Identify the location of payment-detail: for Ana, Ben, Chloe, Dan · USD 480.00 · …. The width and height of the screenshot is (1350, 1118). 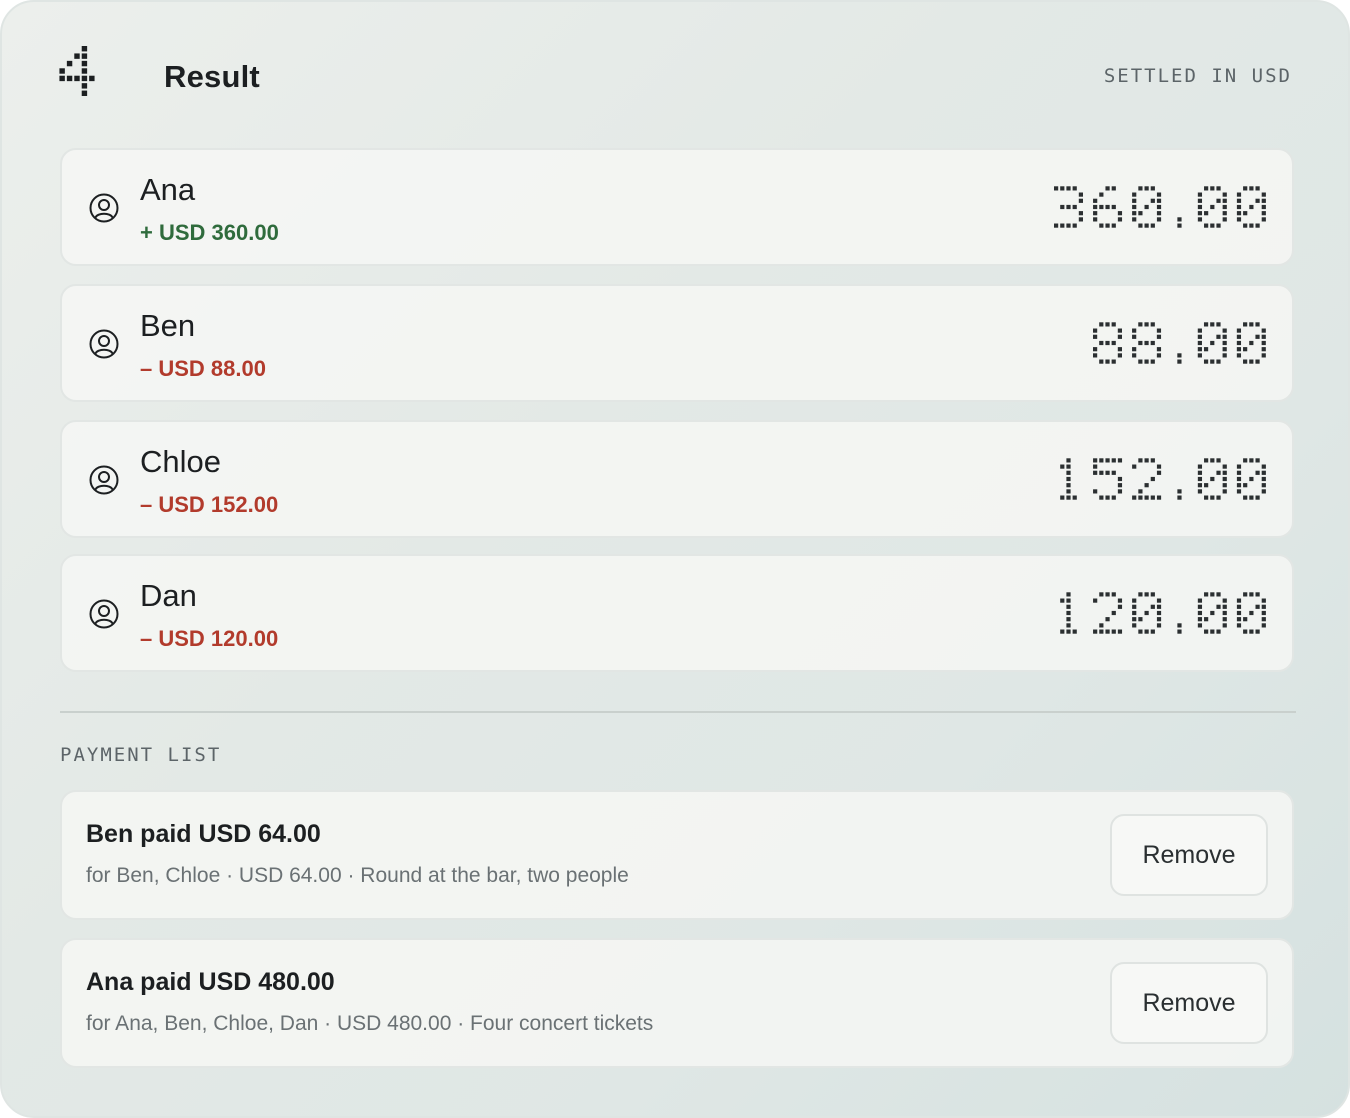
(370, 1023).